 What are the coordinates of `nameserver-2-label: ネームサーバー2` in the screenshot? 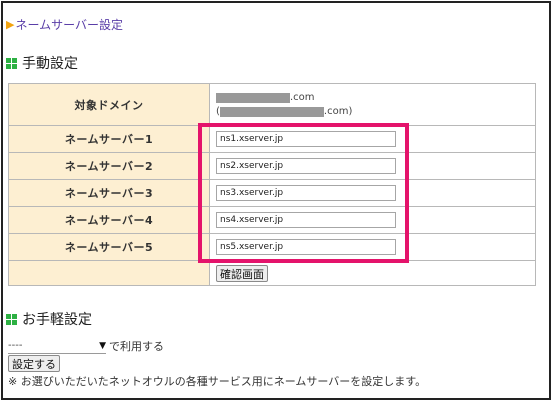 It's located at (109, 166).